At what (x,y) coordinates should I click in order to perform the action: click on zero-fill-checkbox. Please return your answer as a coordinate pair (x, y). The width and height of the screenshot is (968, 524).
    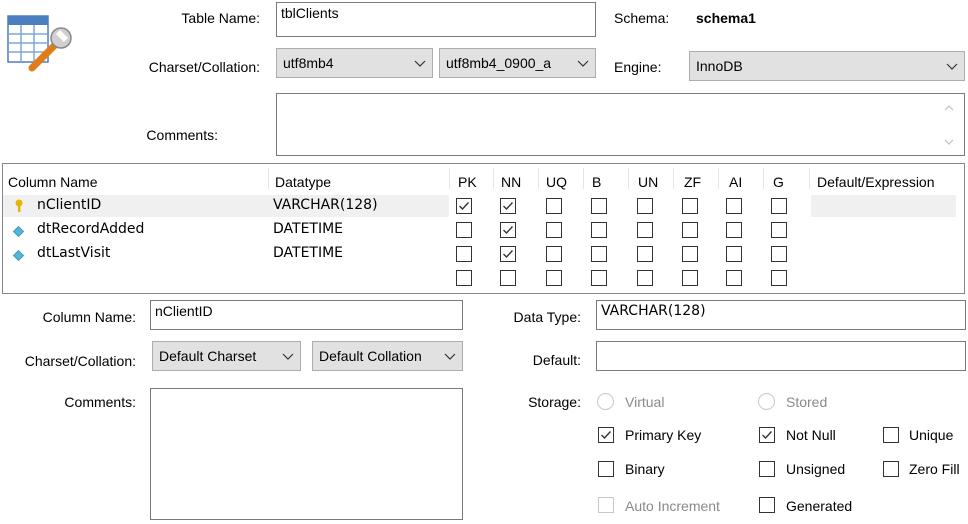
    Looking at the image, I should click on (891, 469).